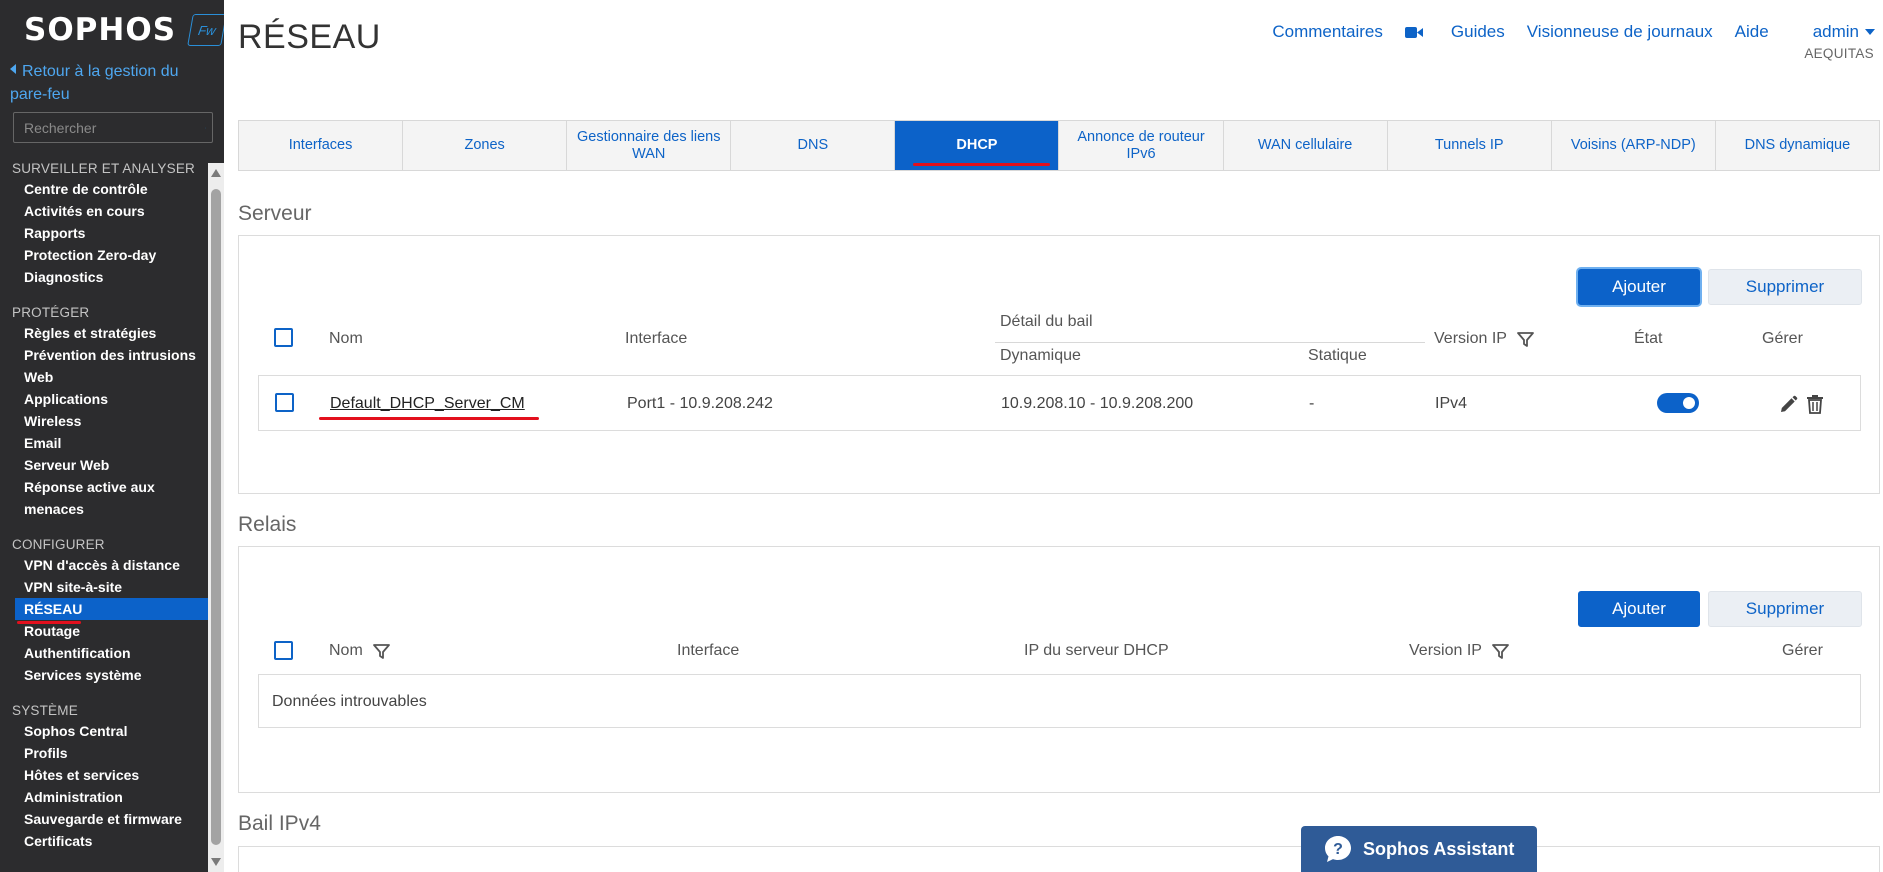 The image size is (1883, 872). I want to click on tab-dynamic-dns: DNS dynamique, so click(1797, 145).